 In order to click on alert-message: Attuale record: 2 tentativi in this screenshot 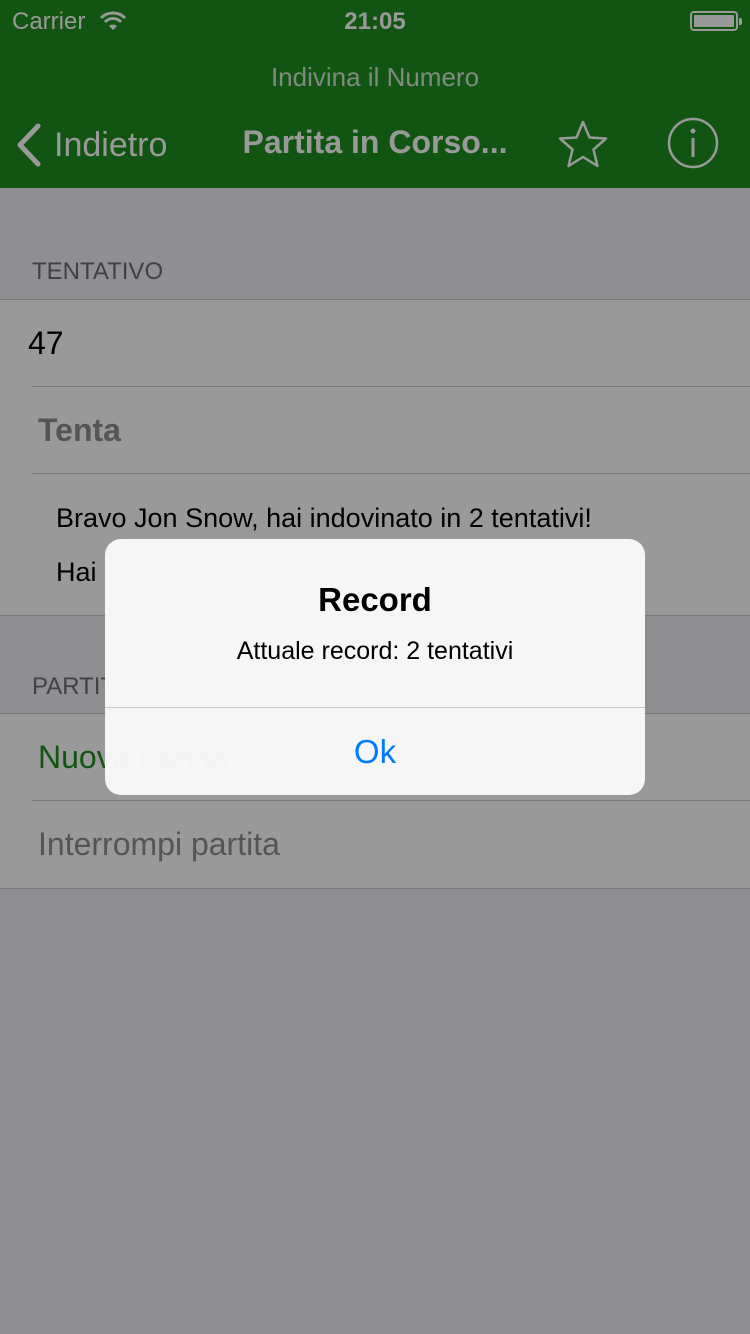, I will do `click(375, 651)`.